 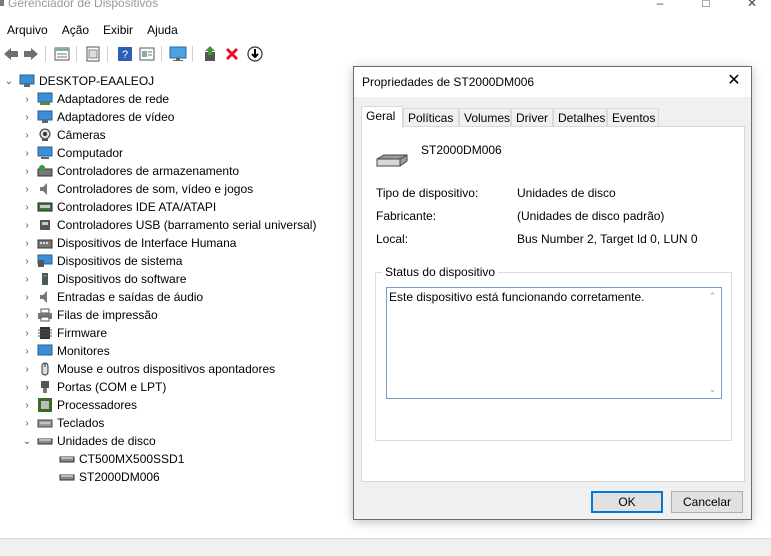 I want to click on tree-root-label: DESKTOP-EAALEOJ, so click(x=97, y=81).